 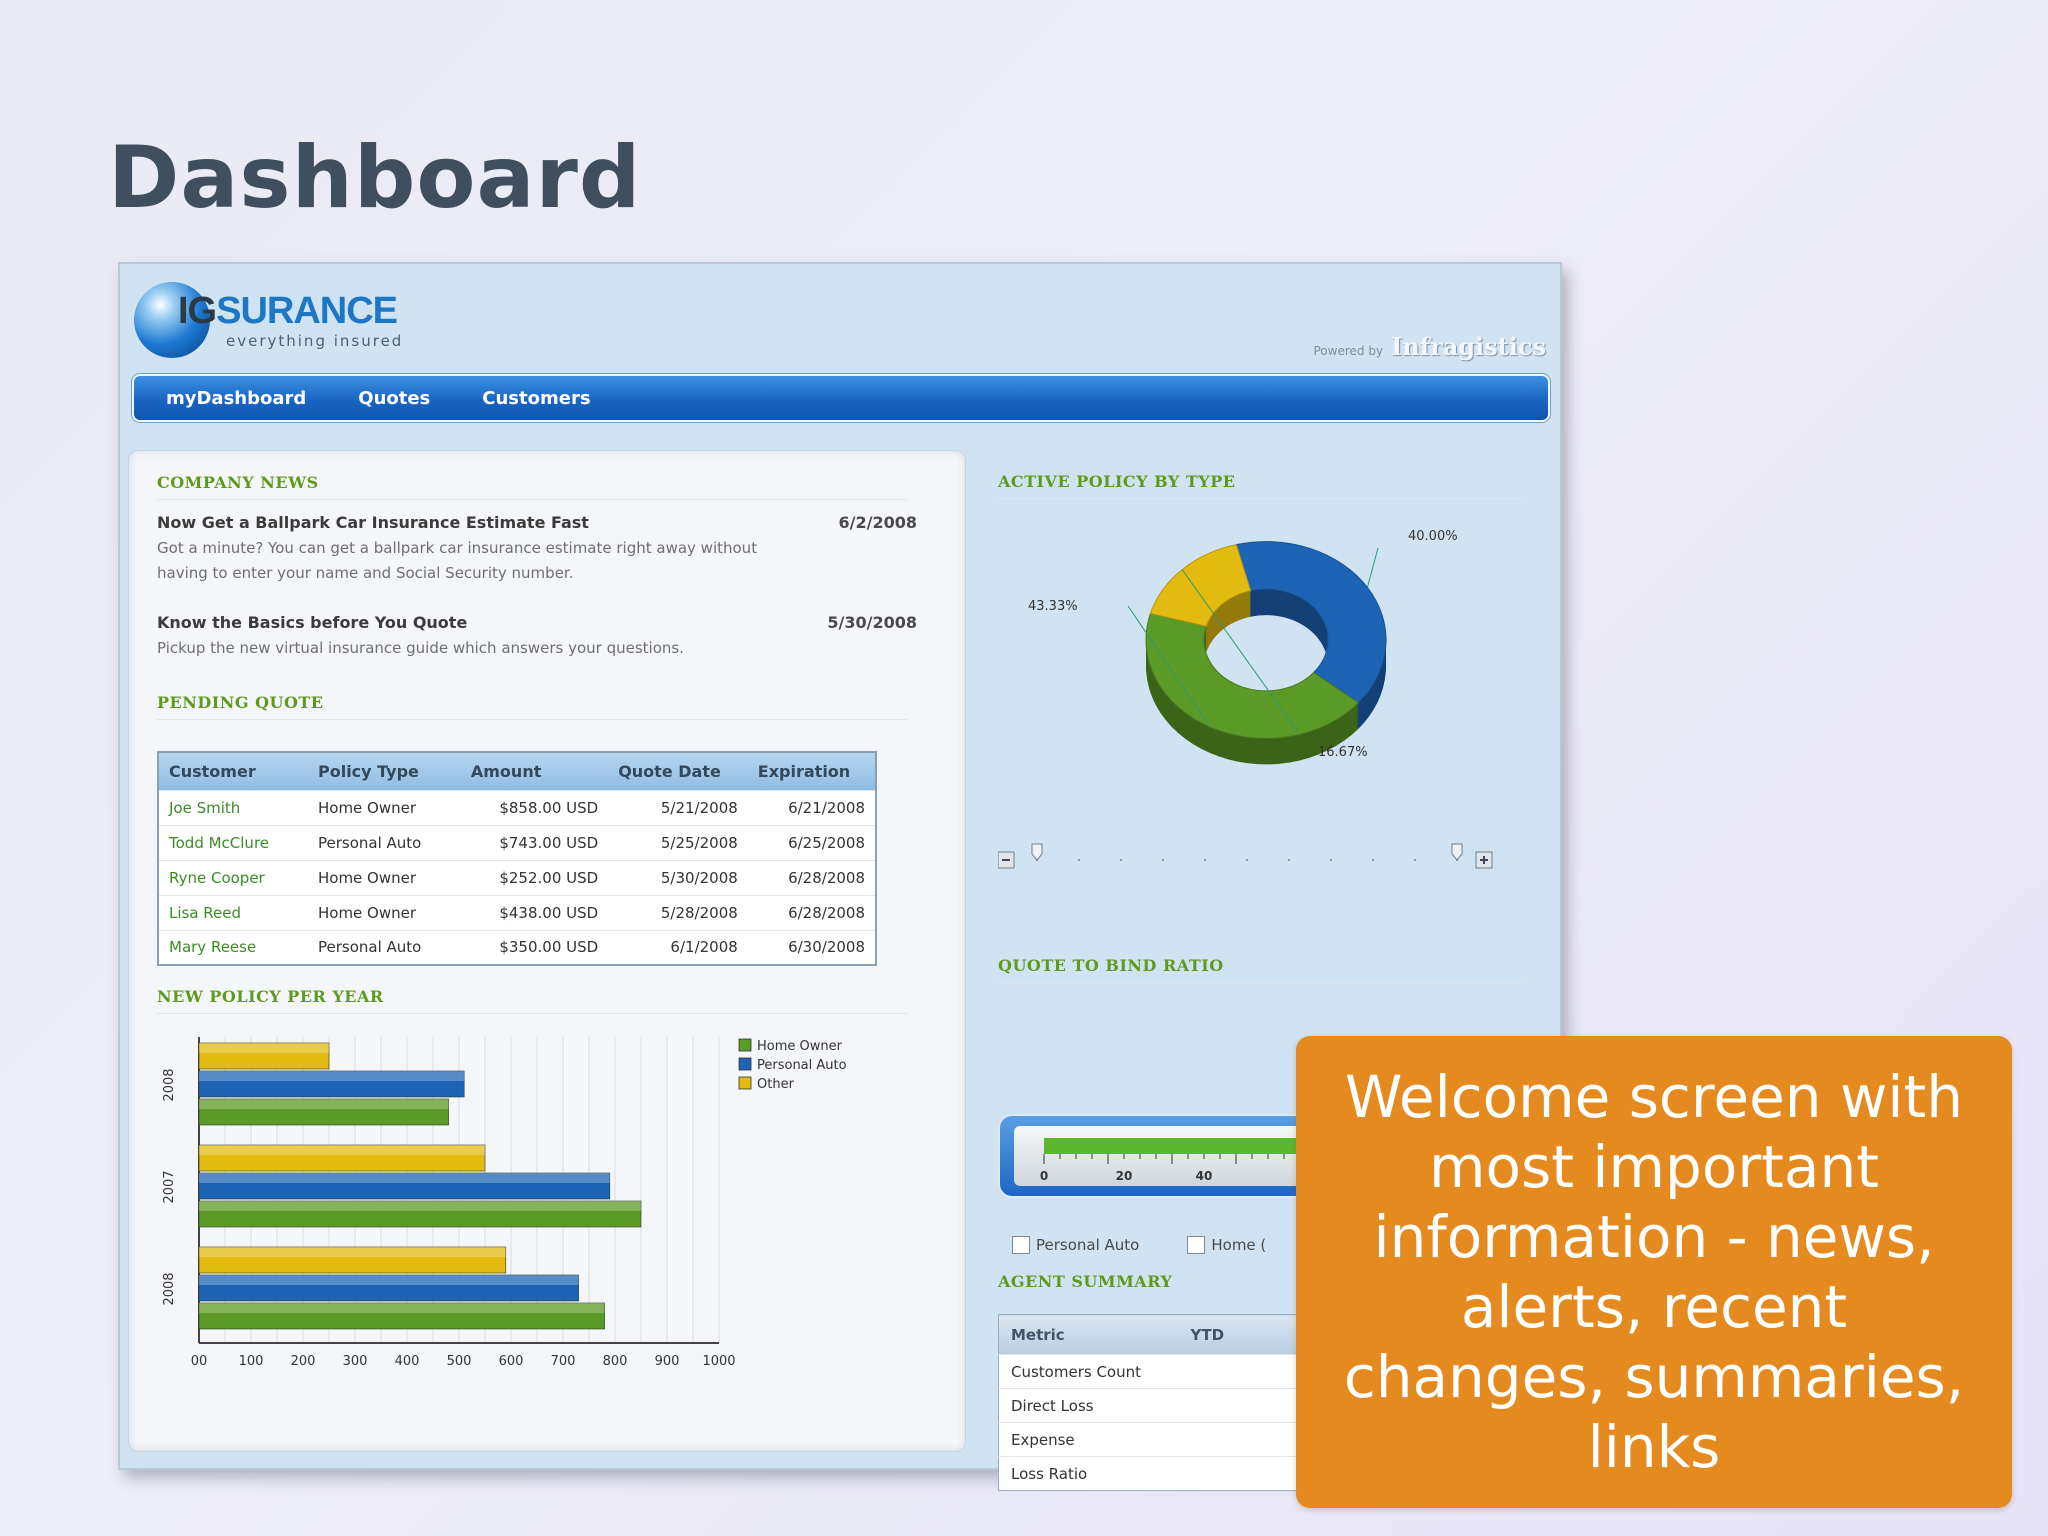 I want to click on brand-name: IGSURANCE, so click(x=288, y=311).